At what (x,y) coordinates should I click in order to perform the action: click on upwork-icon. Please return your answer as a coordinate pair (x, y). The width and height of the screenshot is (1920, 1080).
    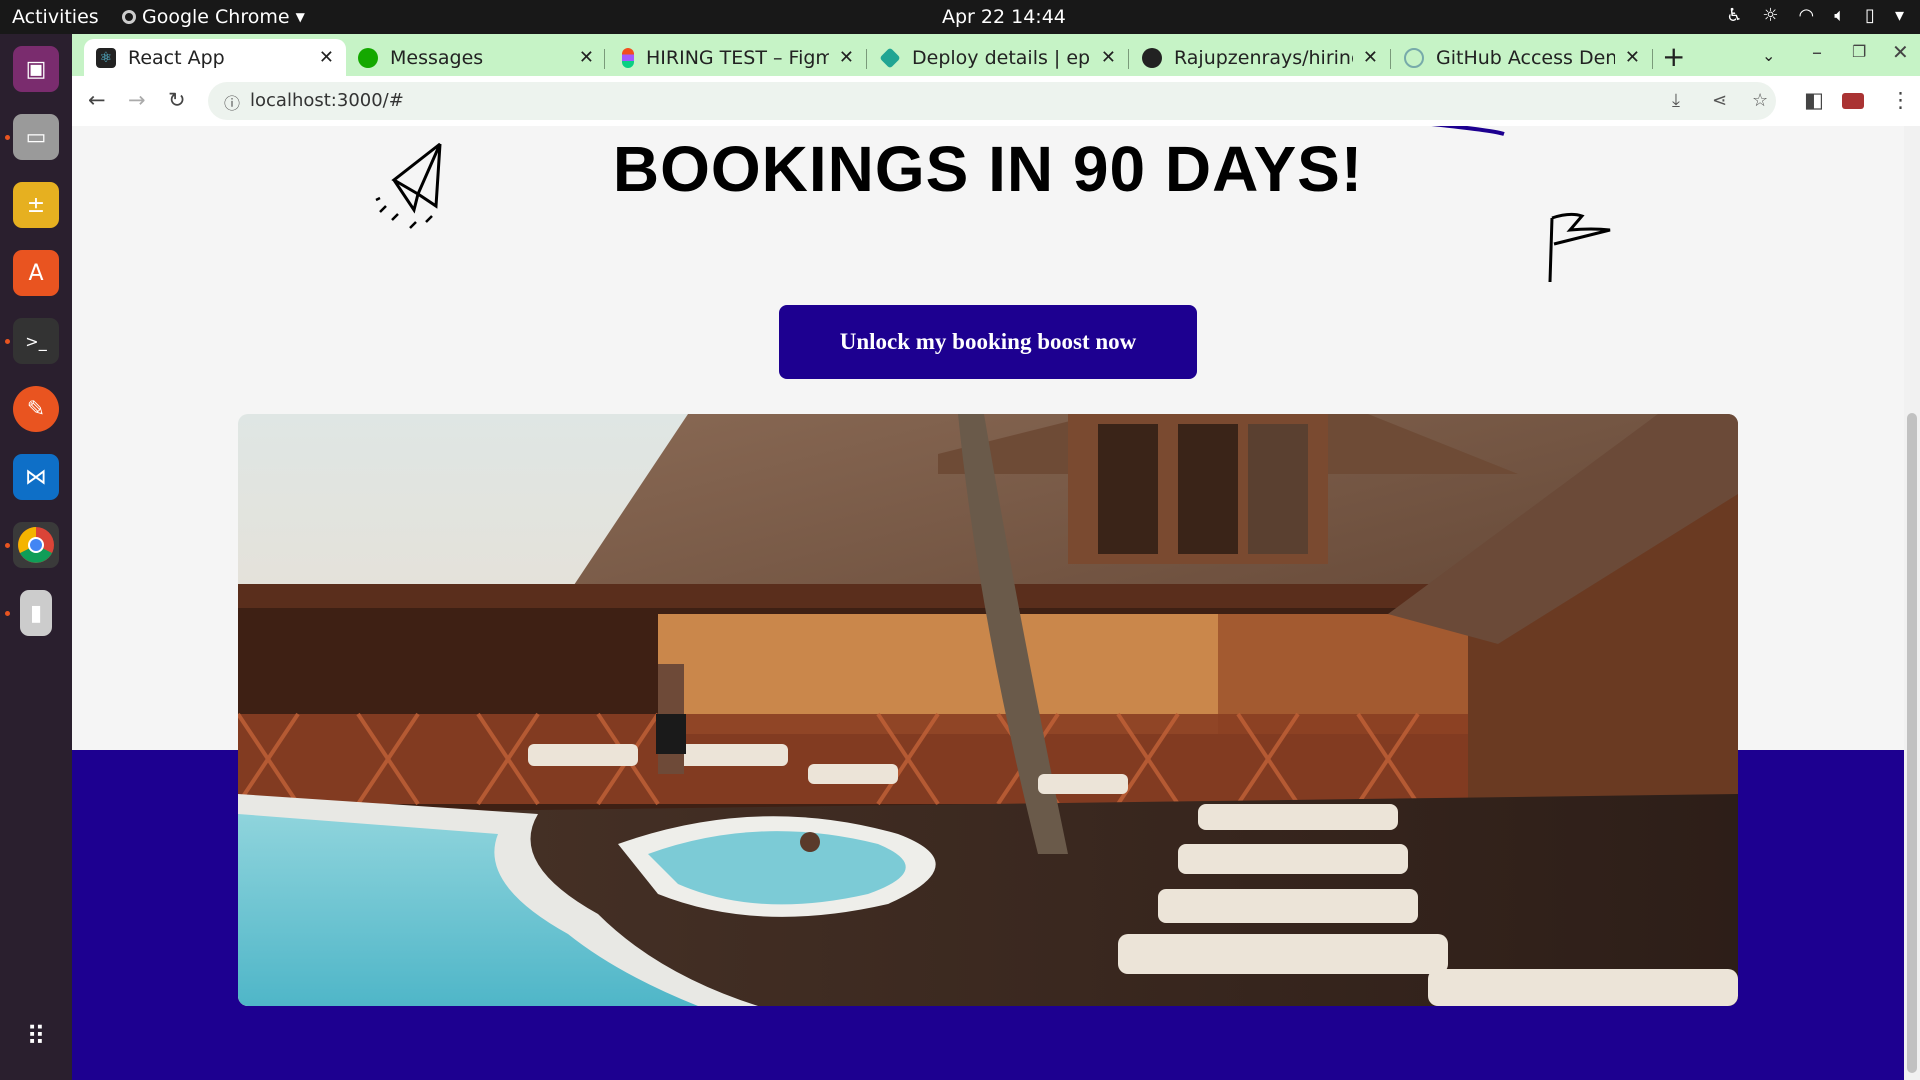
    Looking at the image, I should click on (368, 57).